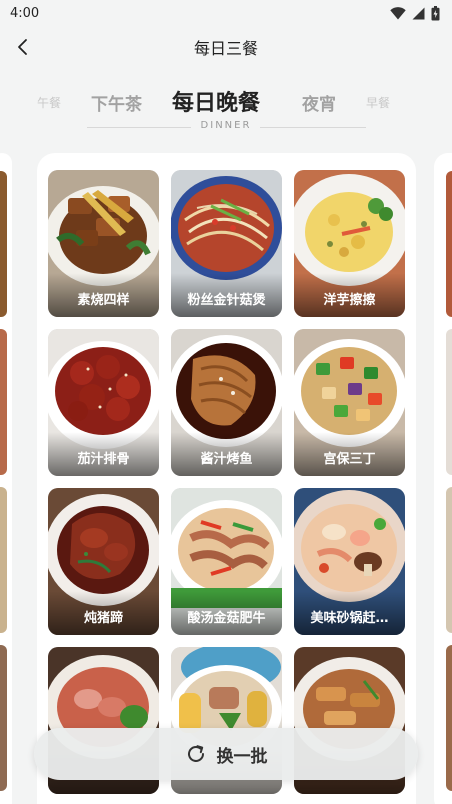 This screenshot has width=452, height=804. Describe the element at coordinates (226, 459) in the screenshot. I see `dish-name: 酱汁烤鱼` at that location.